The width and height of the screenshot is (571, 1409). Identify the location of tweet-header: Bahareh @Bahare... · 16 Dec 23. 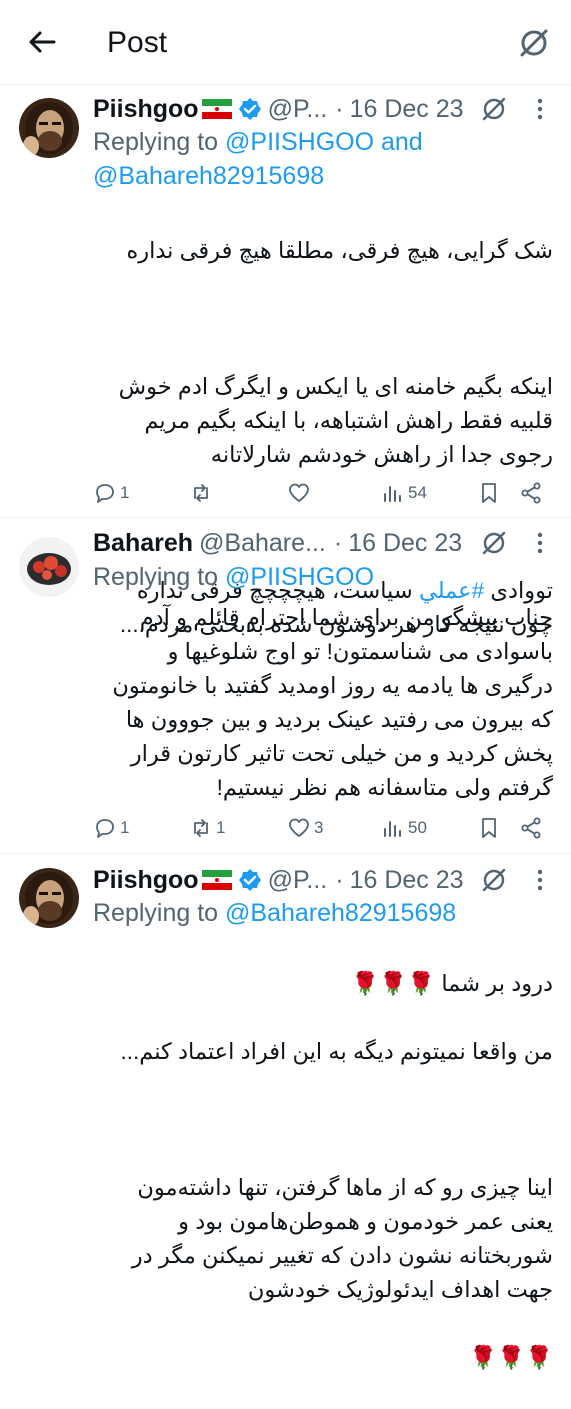
(277, 543).